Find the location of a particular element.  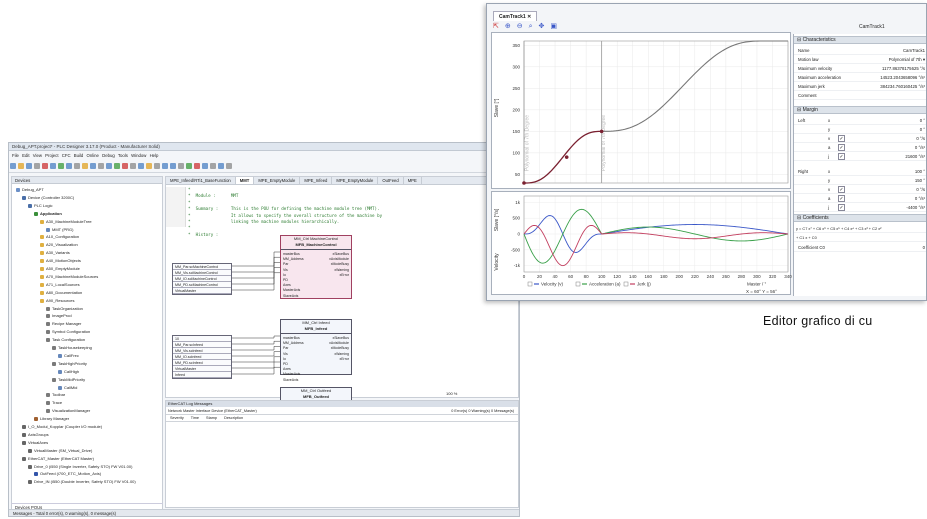

property-row: Coefficient C0 0 is located at coordinates (860, 247).